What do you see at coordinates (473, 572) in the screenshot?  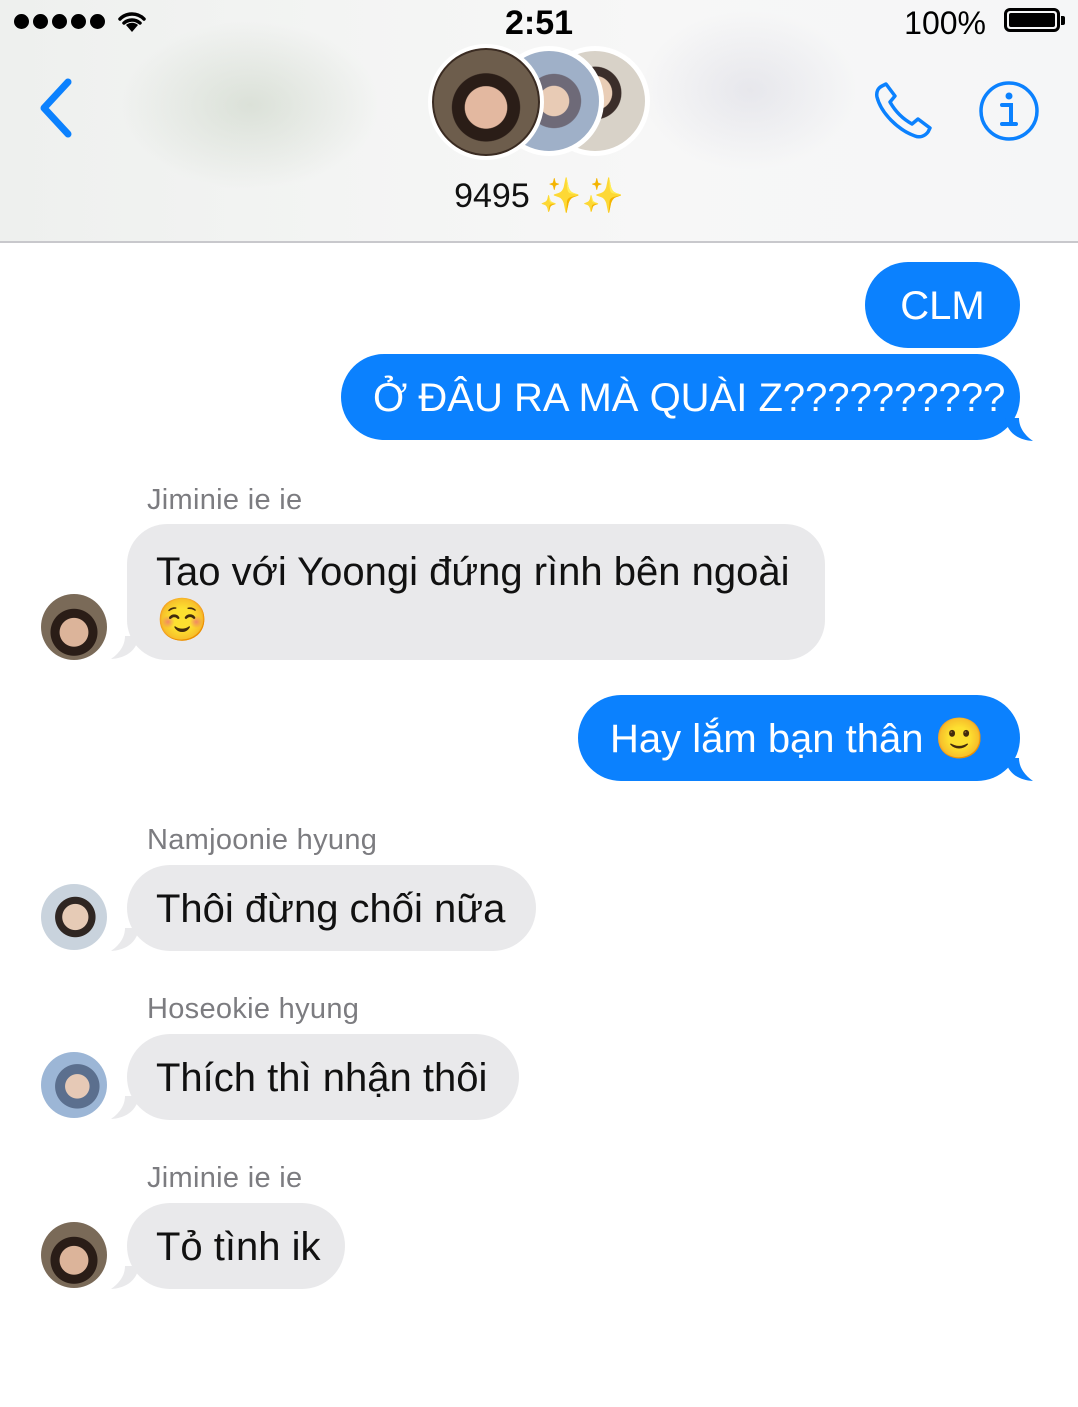 I see `message-text: Tao với Yoongi đứng rình bên ngoài` at bounding box center [473, 572].